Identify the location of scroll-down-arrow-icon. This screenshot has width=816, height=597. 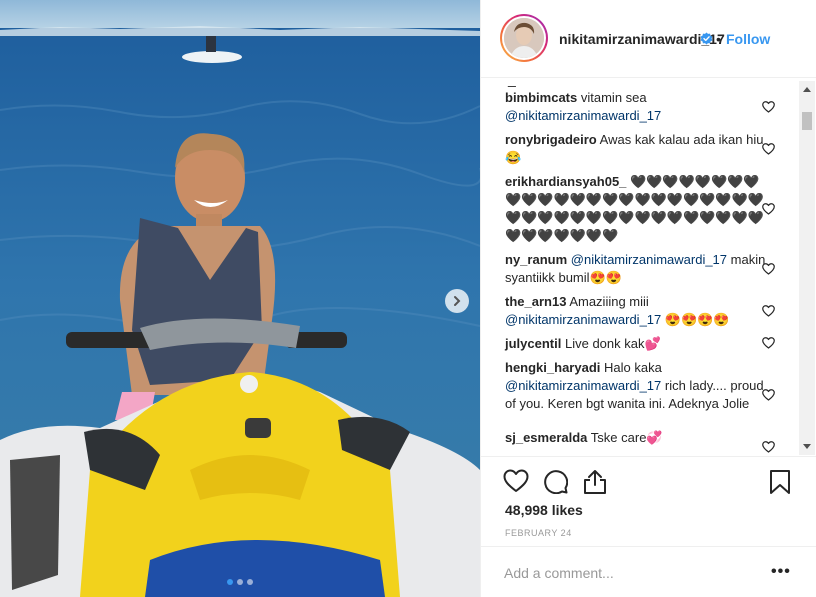
(807, 447).